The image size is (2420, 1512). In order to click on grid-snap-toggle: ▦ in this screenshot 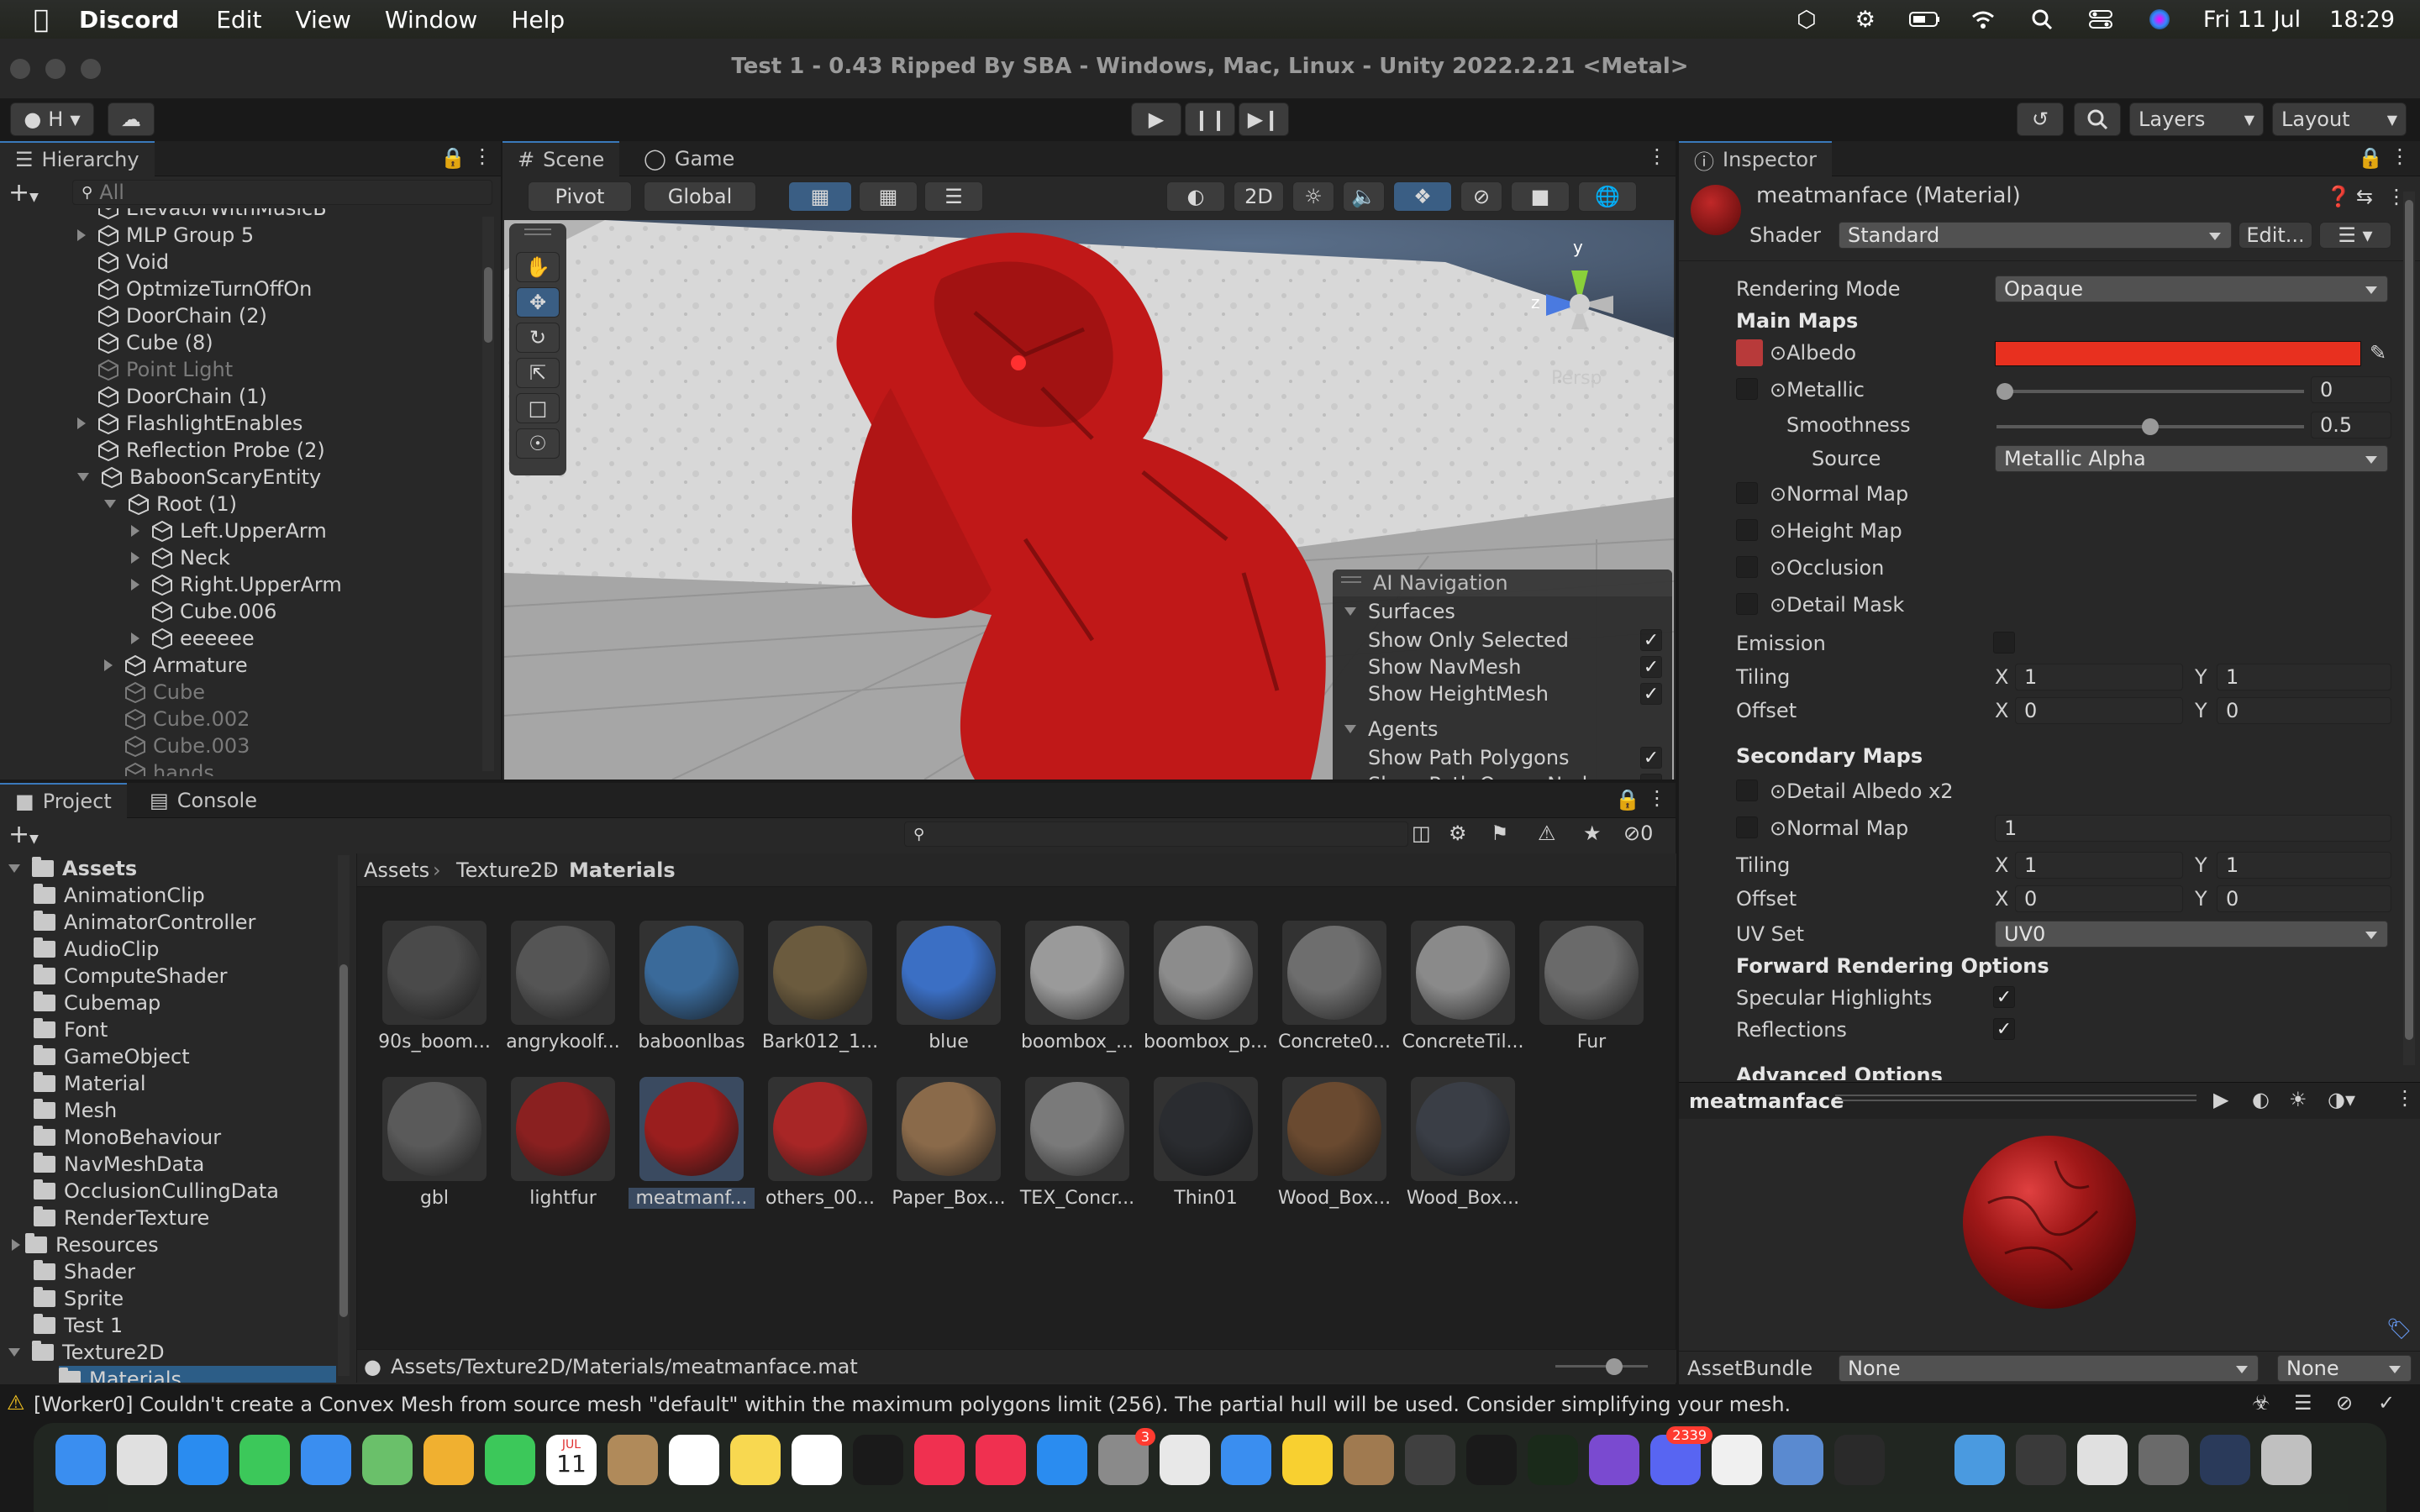, I will do `click(820, 196)`.